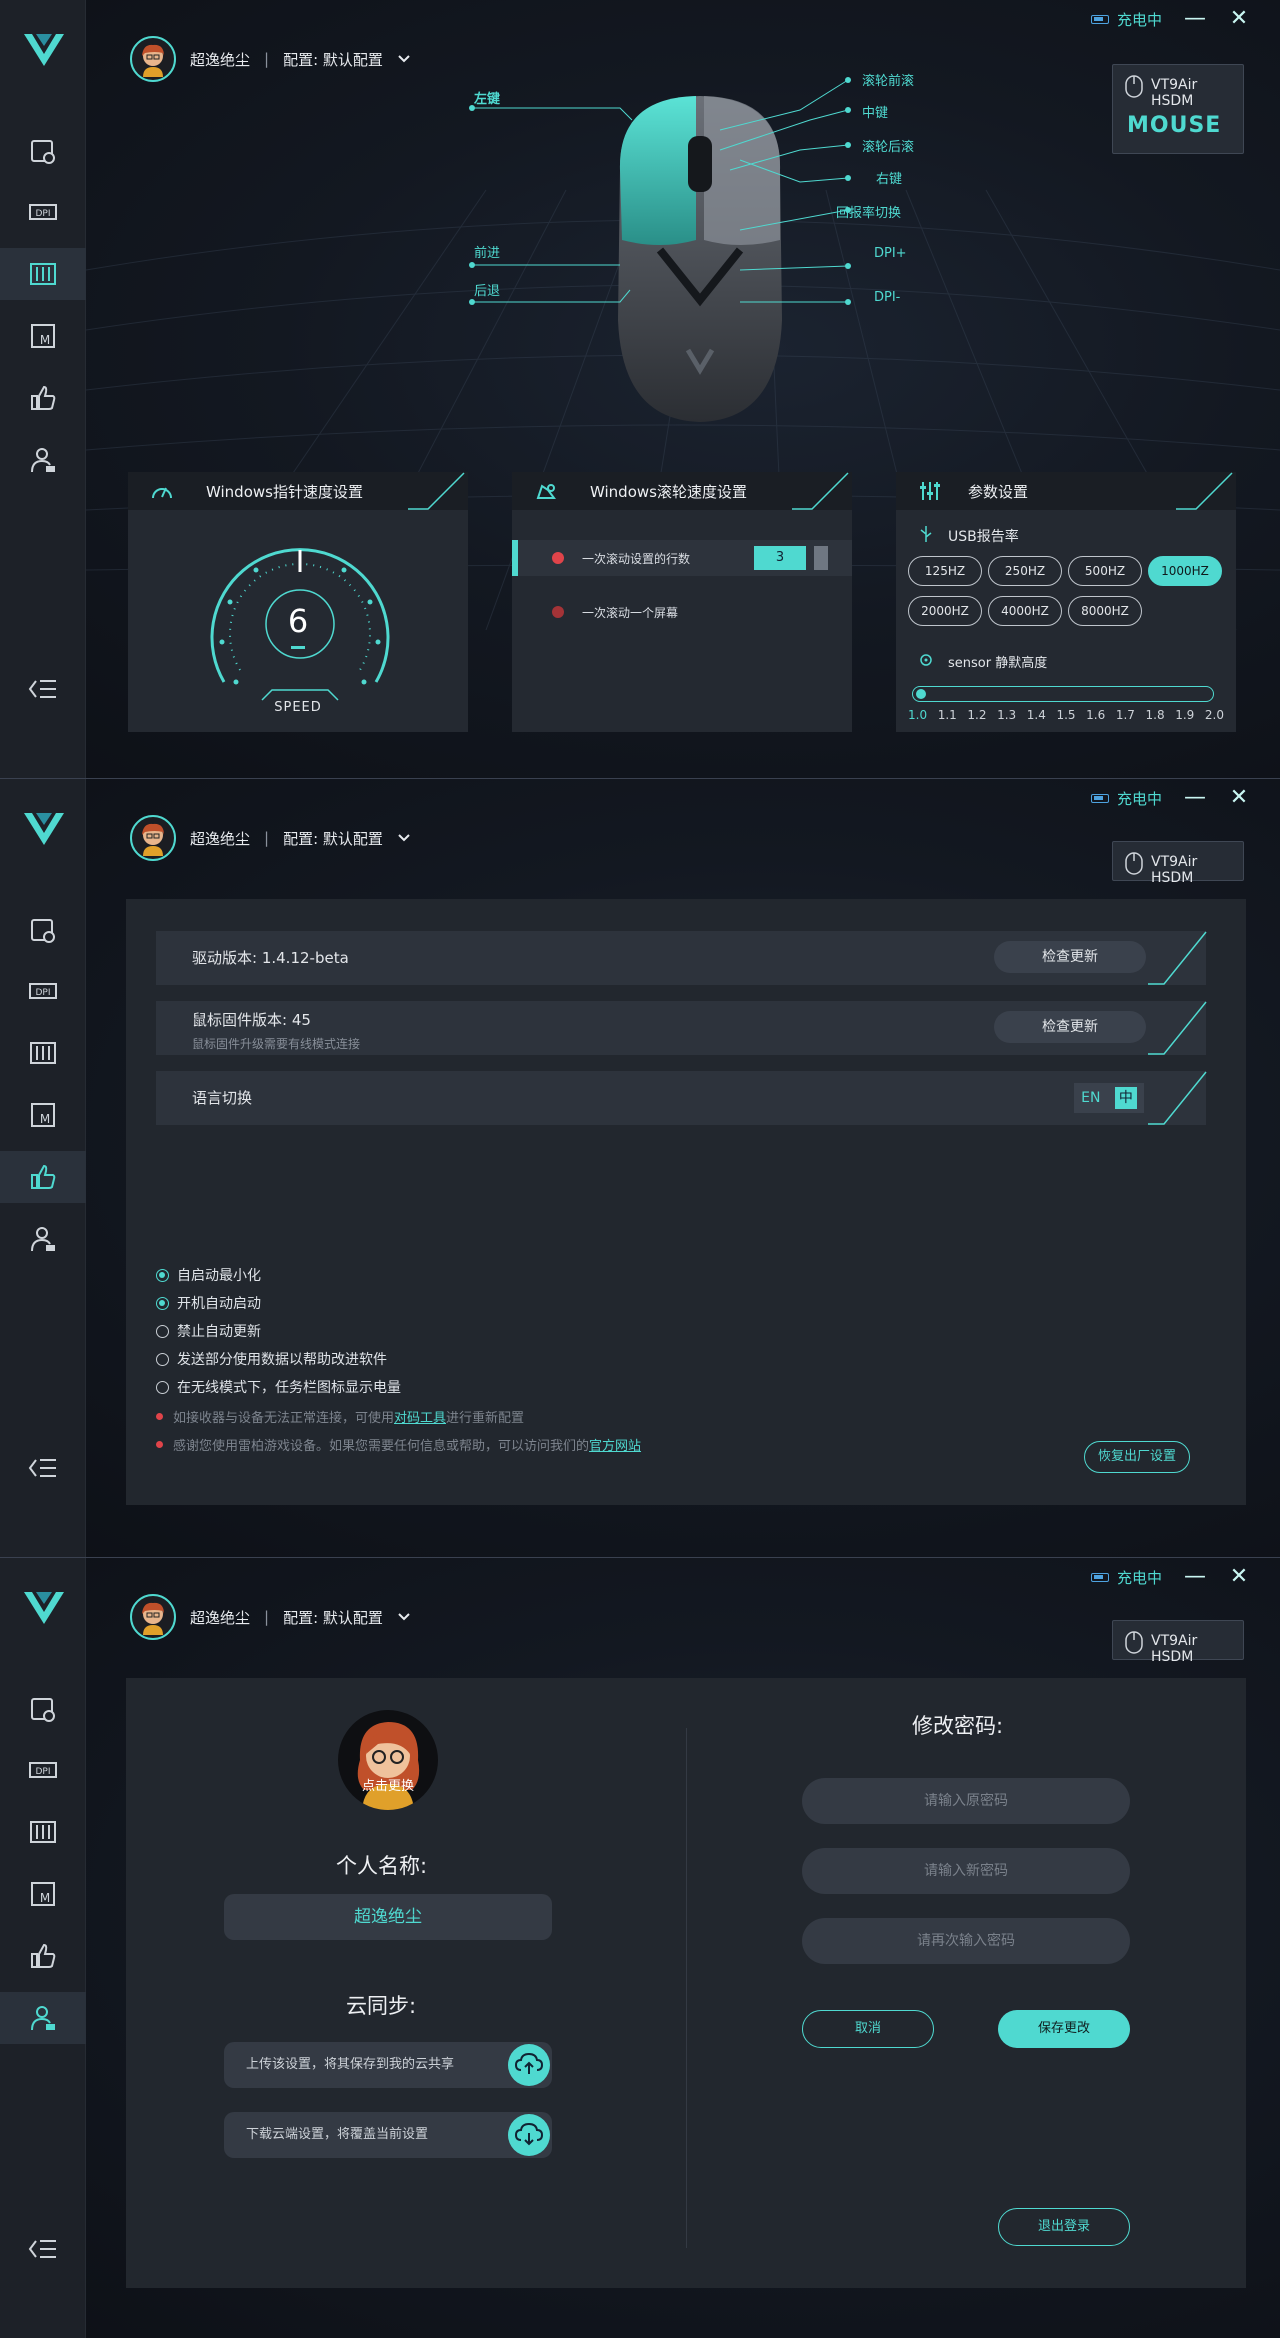  Describe the element at coordinates (388, 1917) in the screenshot. I see `profile-name-field: 超逸绝尘` at that location.